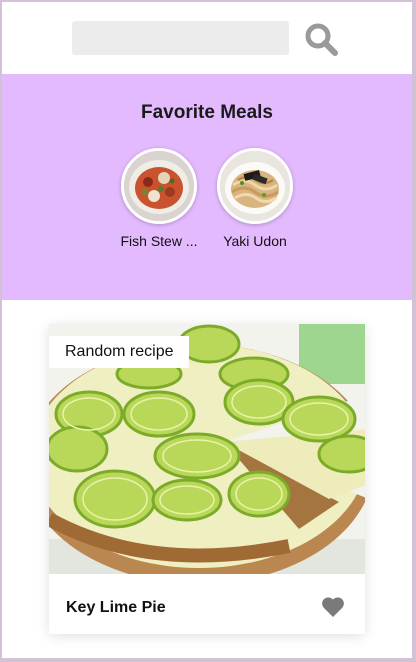 Image resolution: width=416 pixels, height=662 pixels. I want to click on search-input, so click(180, 38).